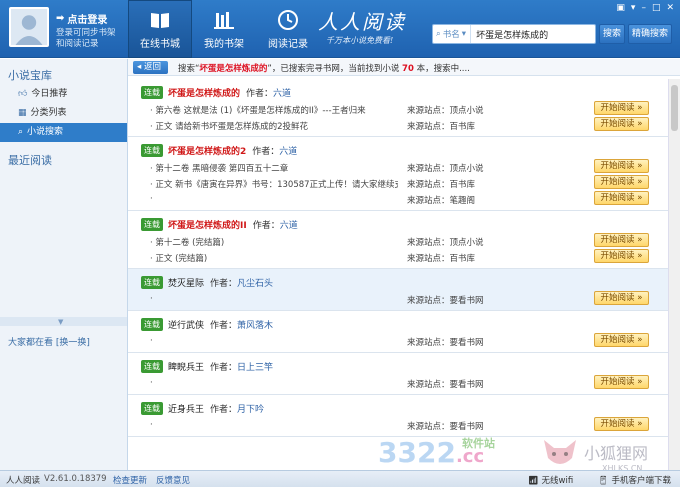 The image size is (680, 487). I want to click on sidebar-item-categories: ▦ 分类列表, so click(63, 113).